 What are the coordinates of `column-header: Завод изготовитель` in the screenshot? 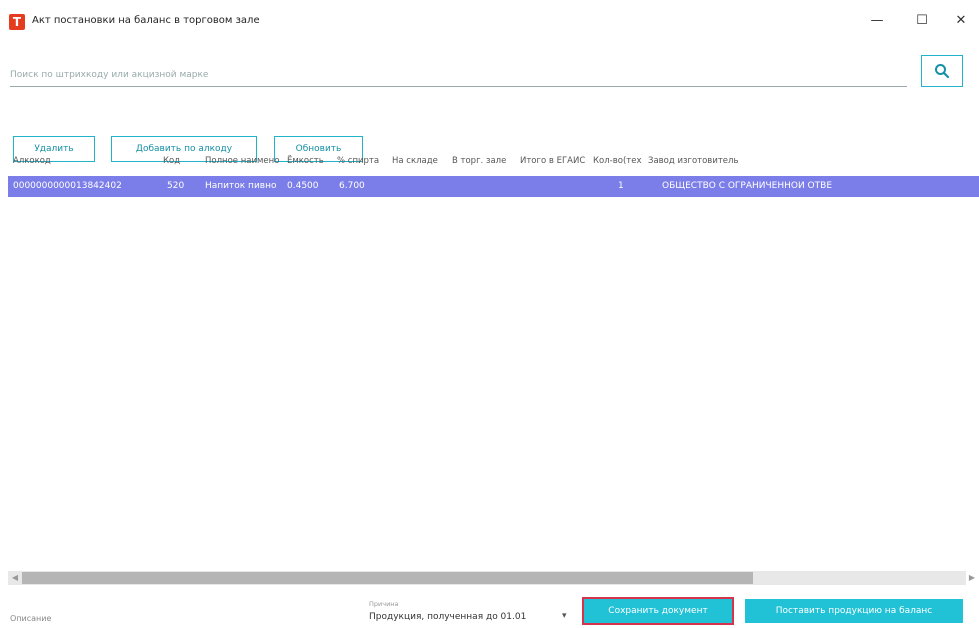 It's located at (693, 161).